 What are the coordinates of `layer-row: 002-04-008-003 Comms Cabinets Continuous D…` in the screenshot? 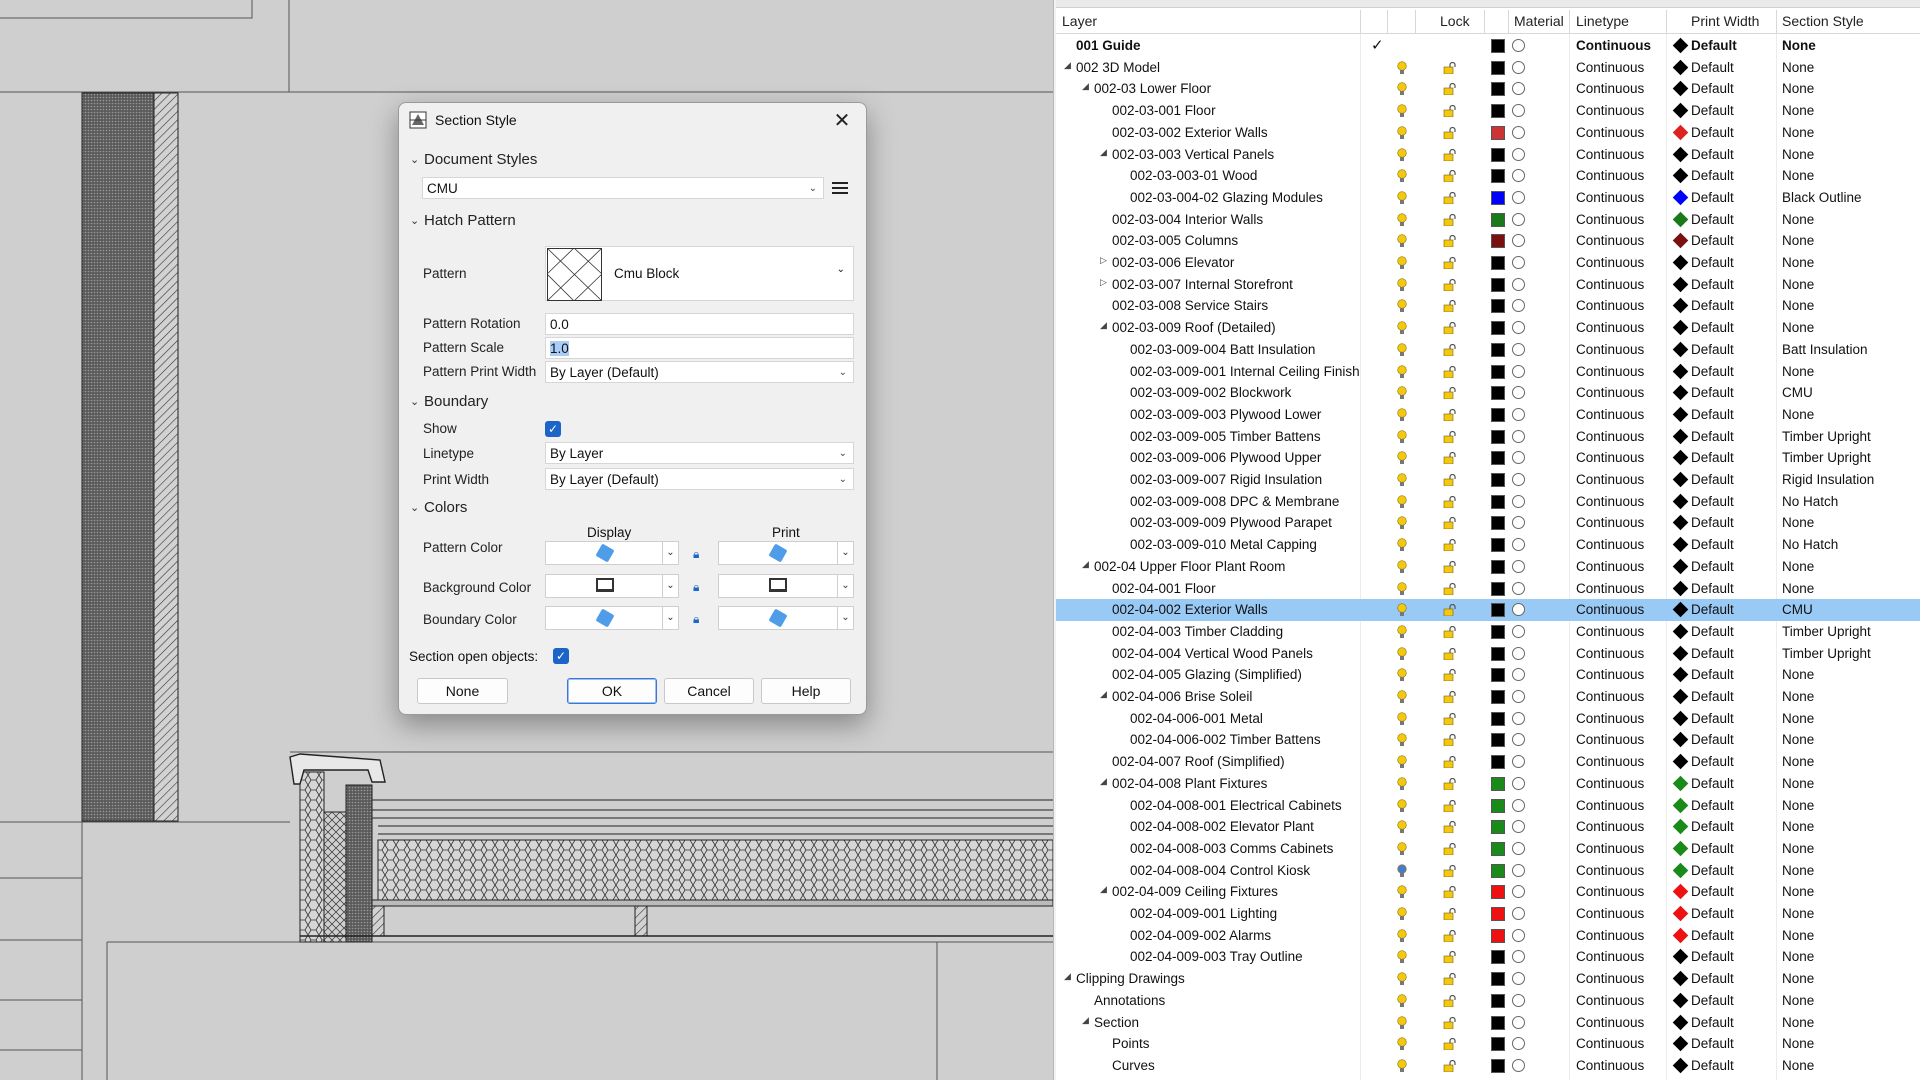 It's located at (1488, 849).